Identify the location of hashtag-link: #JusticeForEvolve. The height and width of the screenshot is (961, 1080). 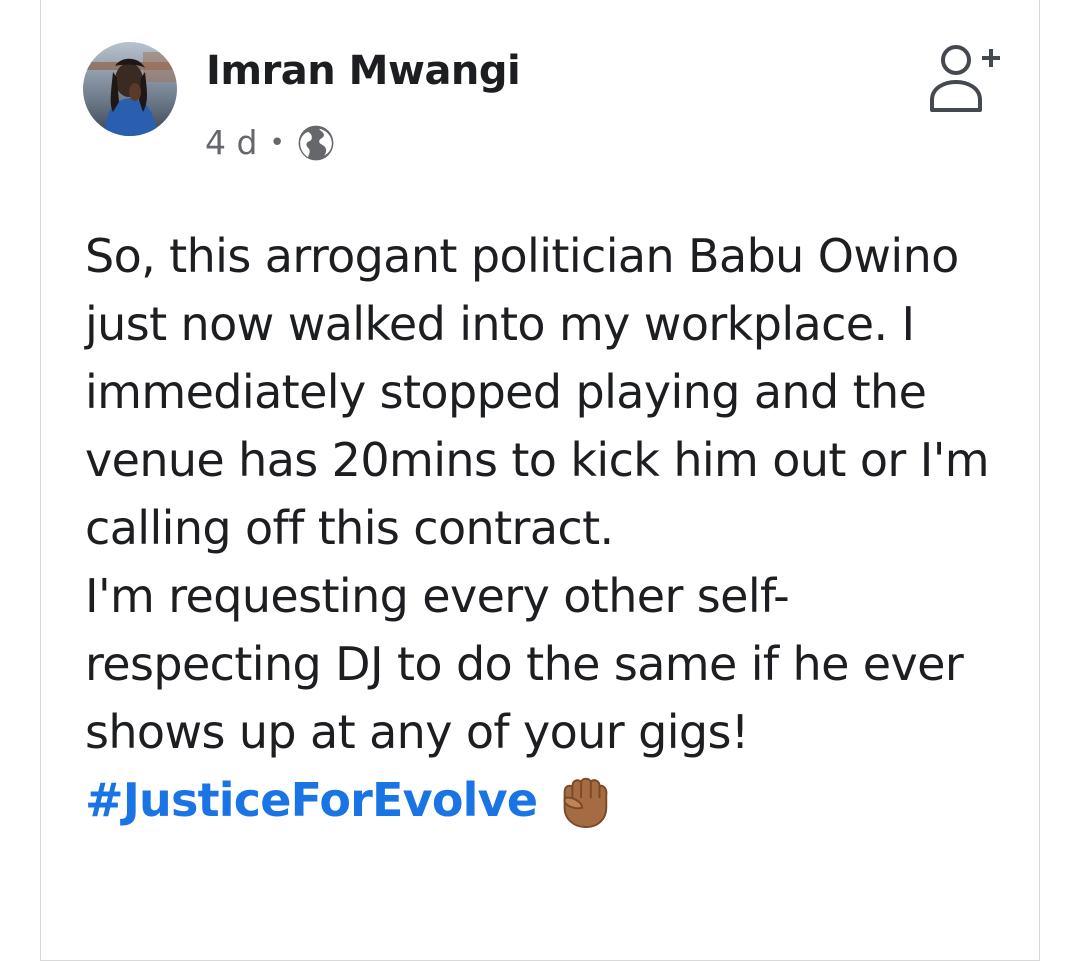
(311, 800).